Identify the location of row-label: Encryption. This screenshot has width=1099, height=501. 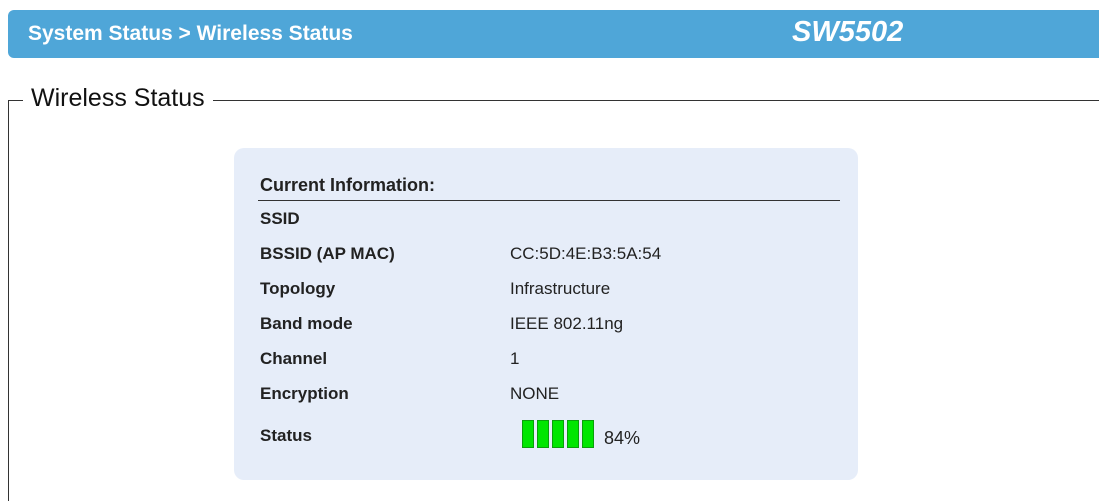
(304, 393).